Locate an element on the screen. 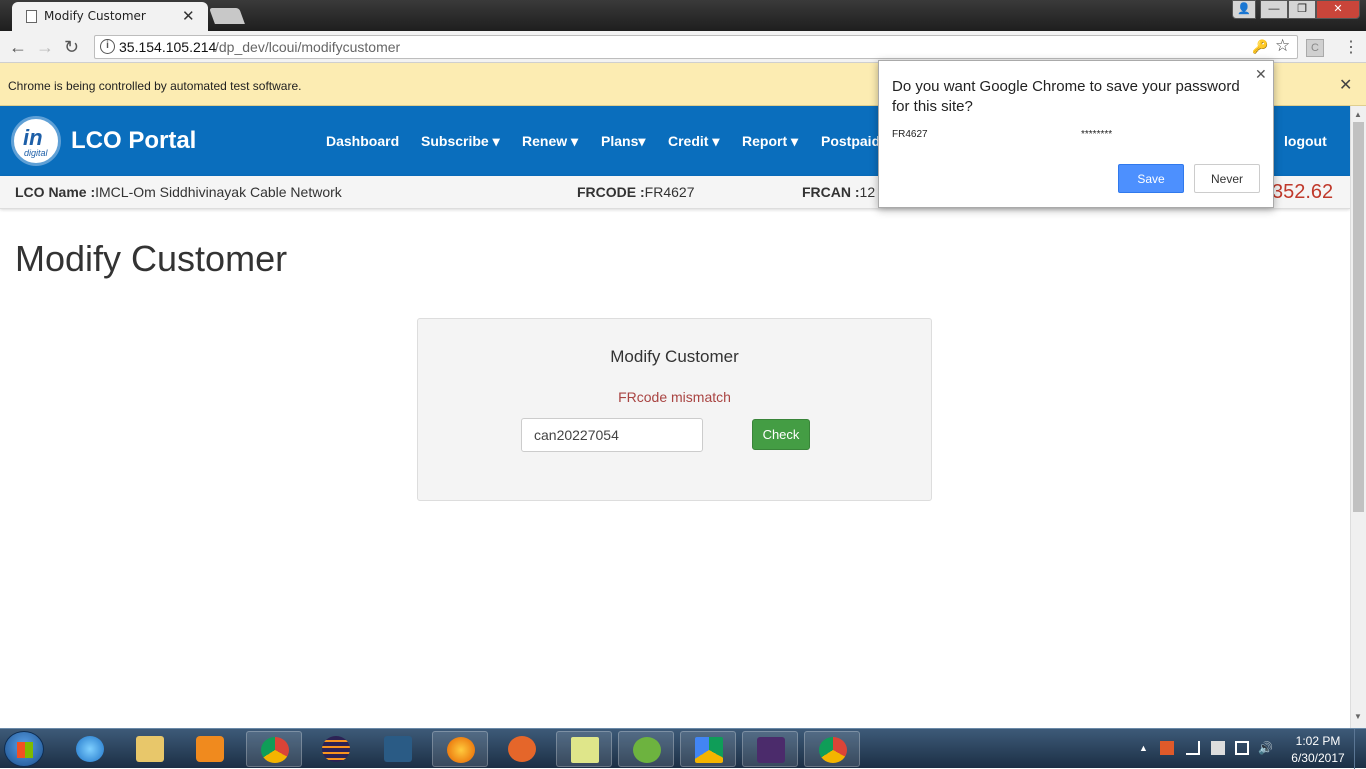  saved-password: ******** is located at coordinates (1097, 134).